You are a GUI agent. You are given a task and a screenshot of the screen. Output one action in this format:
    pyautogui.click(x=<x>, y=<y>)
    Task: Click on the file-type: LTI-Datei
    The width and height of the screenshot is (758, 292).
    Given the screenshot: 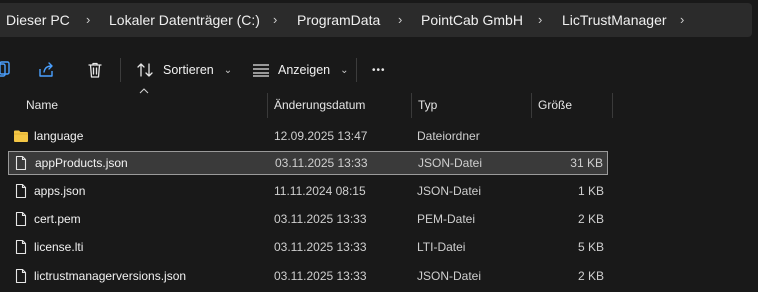 What is the action you would take?
    pyautogui.click(x=441, y=247)
    